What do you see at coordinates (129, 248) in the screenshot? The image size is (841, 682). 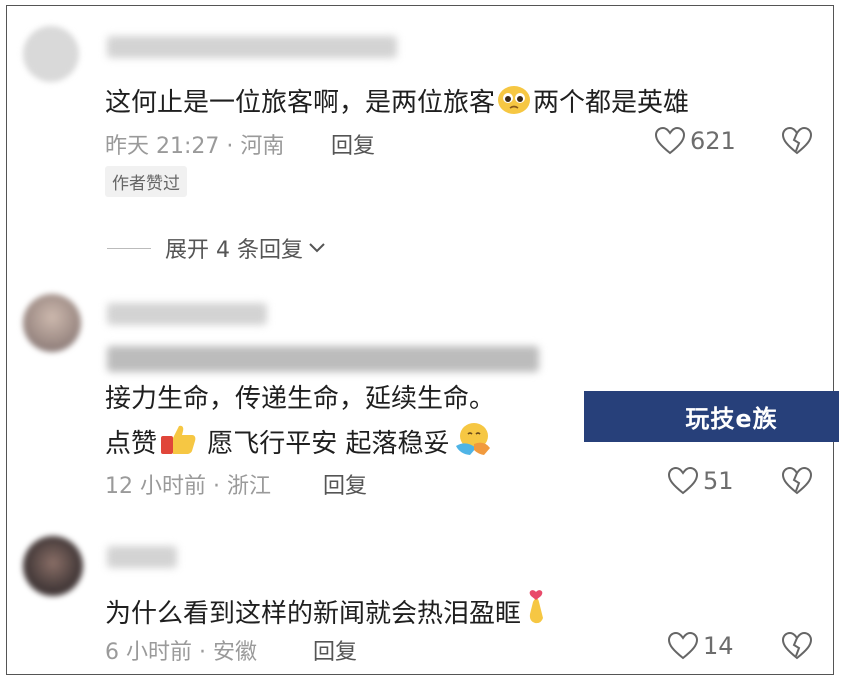 I see `divider` at bounding box center [129, 248].